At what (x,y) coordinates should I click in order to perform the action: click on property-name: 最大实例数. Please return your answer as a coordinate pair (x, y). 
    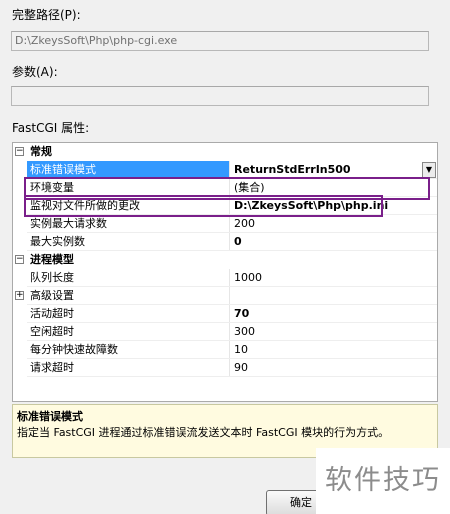
    Looking at the image, I should click on (57, 241).